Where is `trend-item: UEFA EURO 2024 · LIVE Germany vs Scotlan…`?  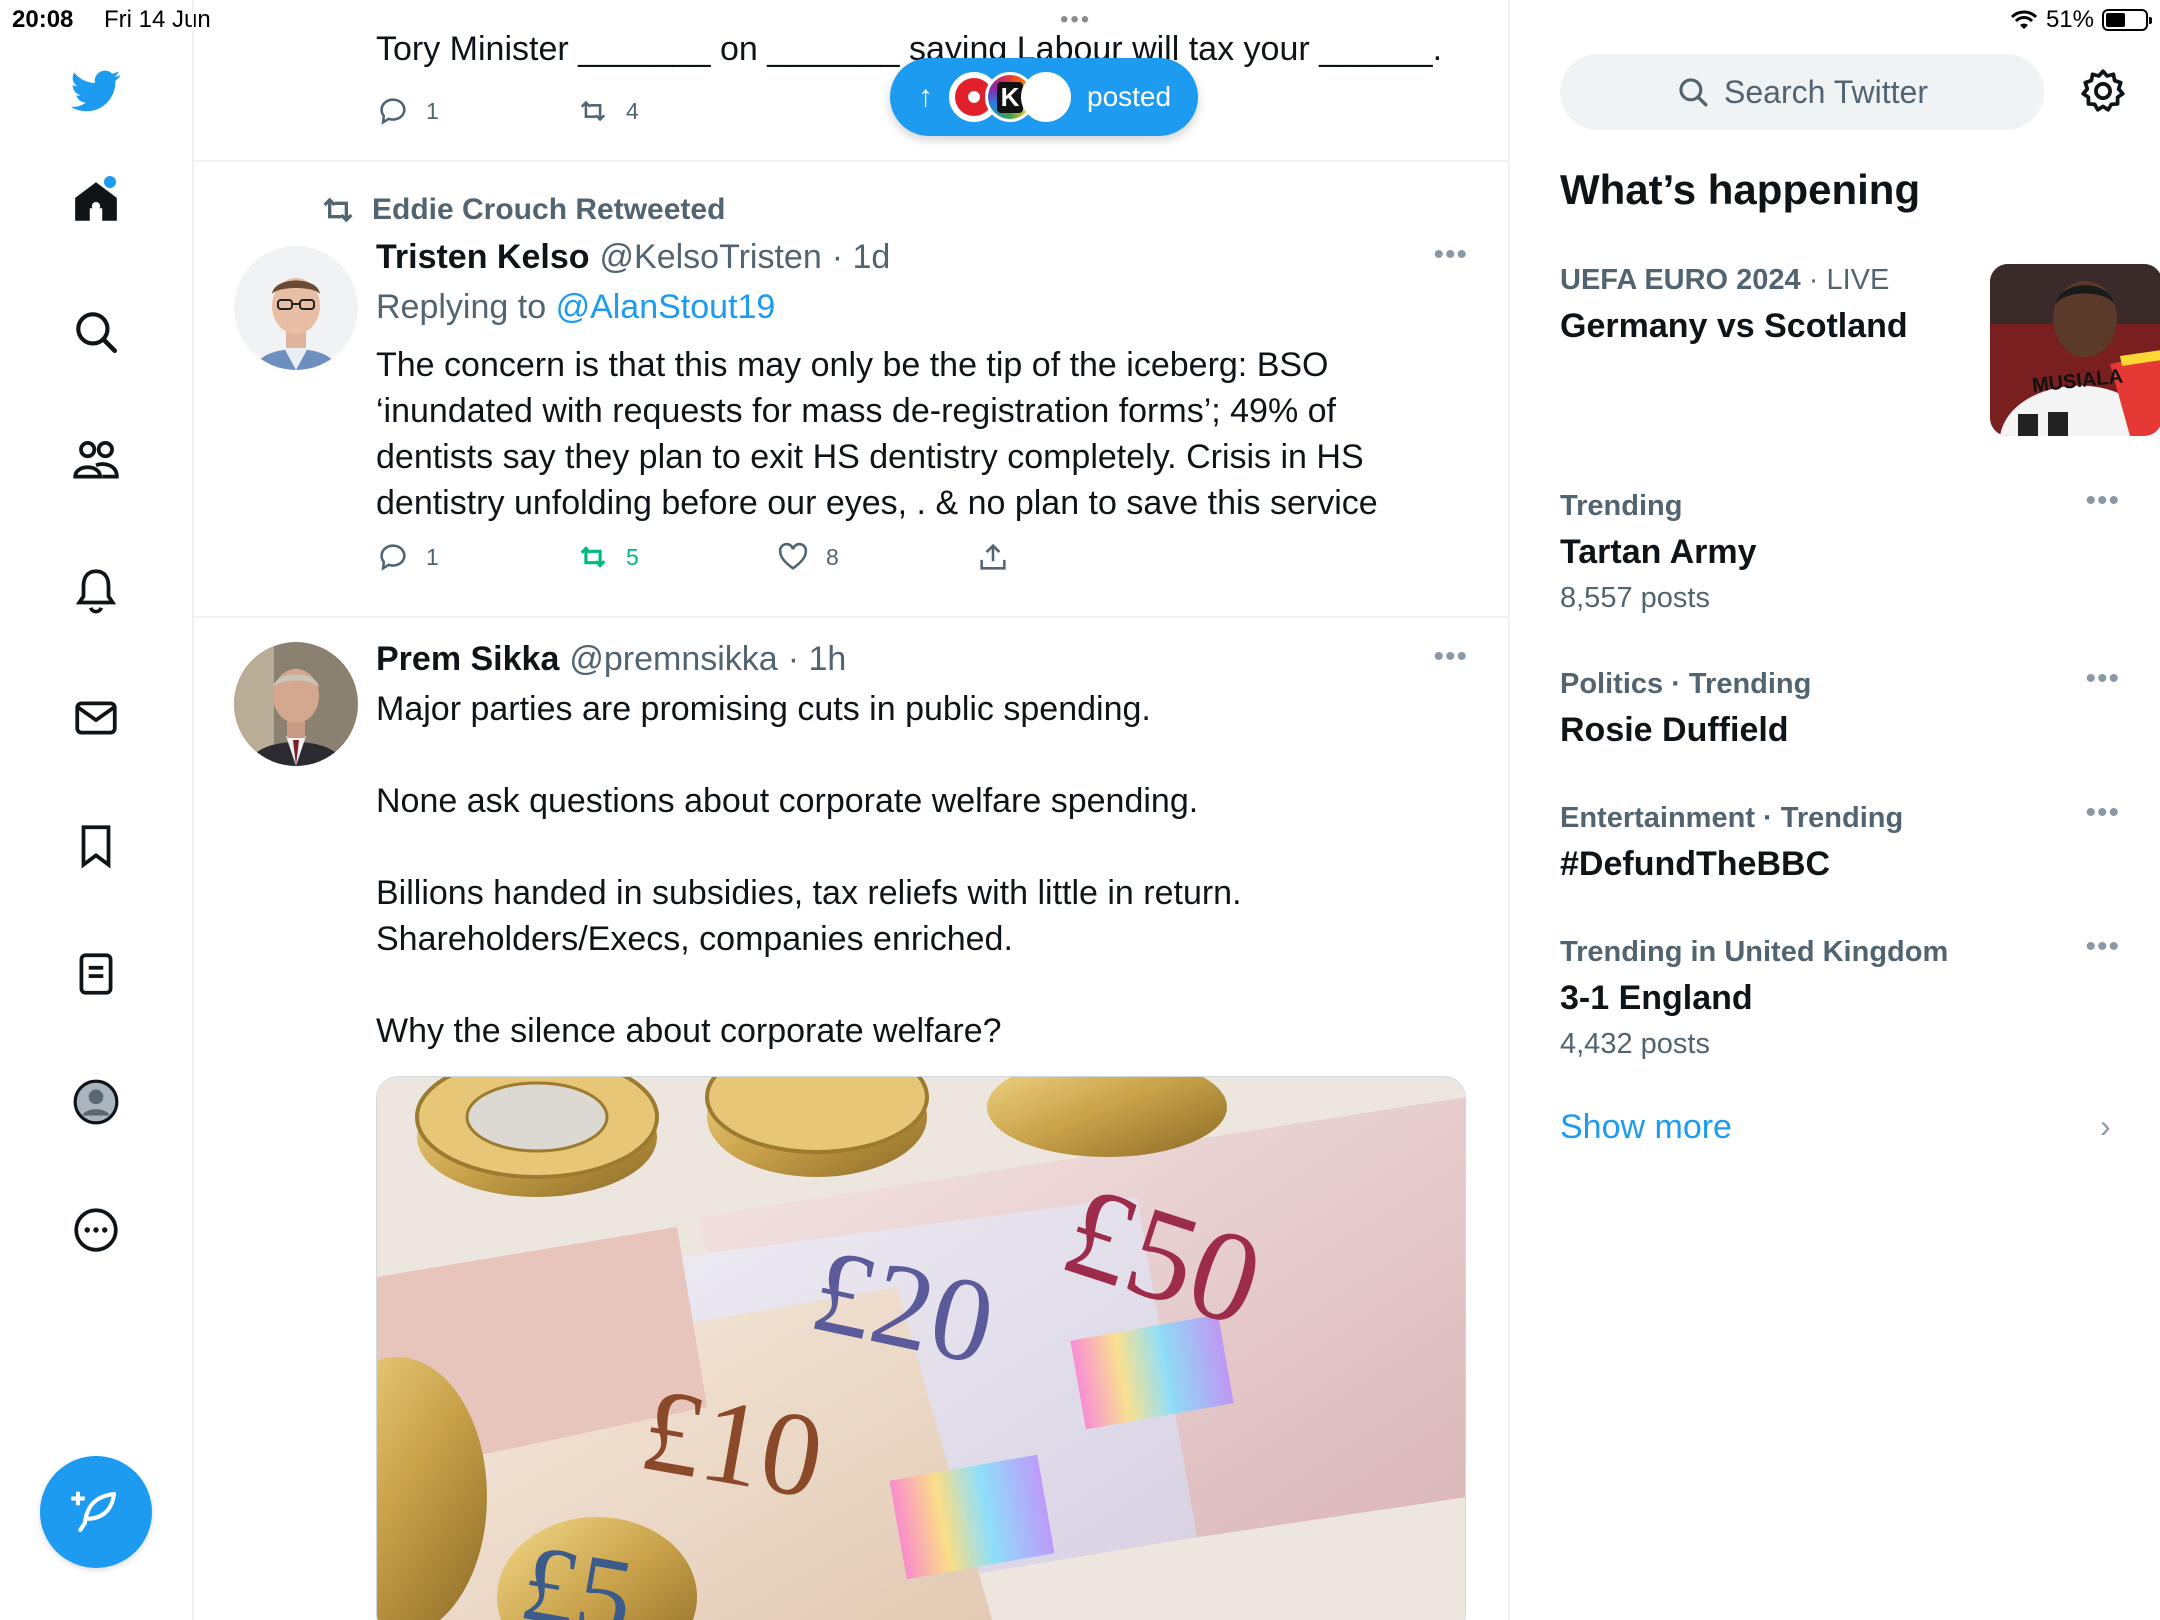 trend-item: UEFA EURO 2024 · LIVE Germany vs Scotlan… is located at coordinates (1860, 354).